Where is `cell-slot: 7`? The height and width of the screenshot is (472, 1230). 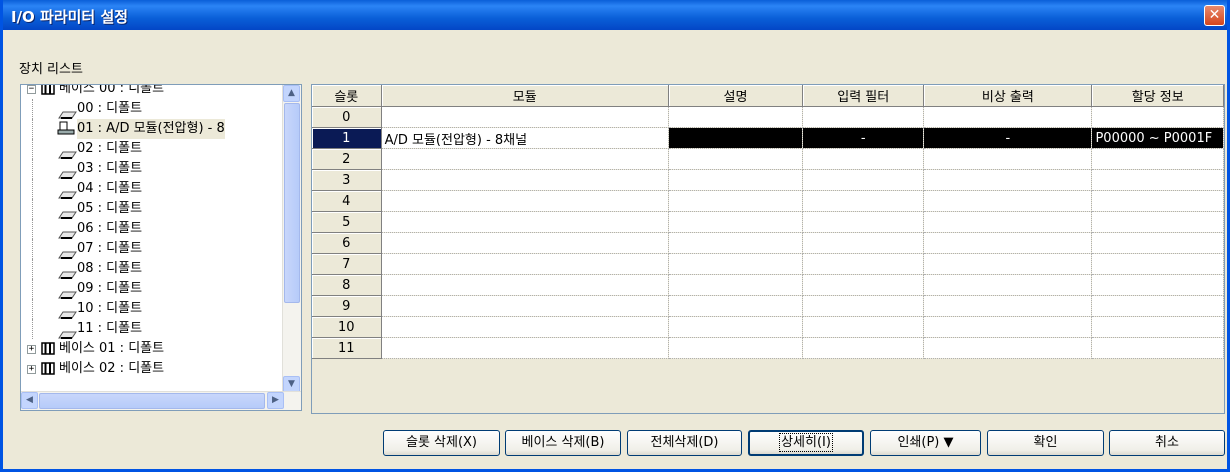
cell-slot: 7 is located at coordinates (347, 264).